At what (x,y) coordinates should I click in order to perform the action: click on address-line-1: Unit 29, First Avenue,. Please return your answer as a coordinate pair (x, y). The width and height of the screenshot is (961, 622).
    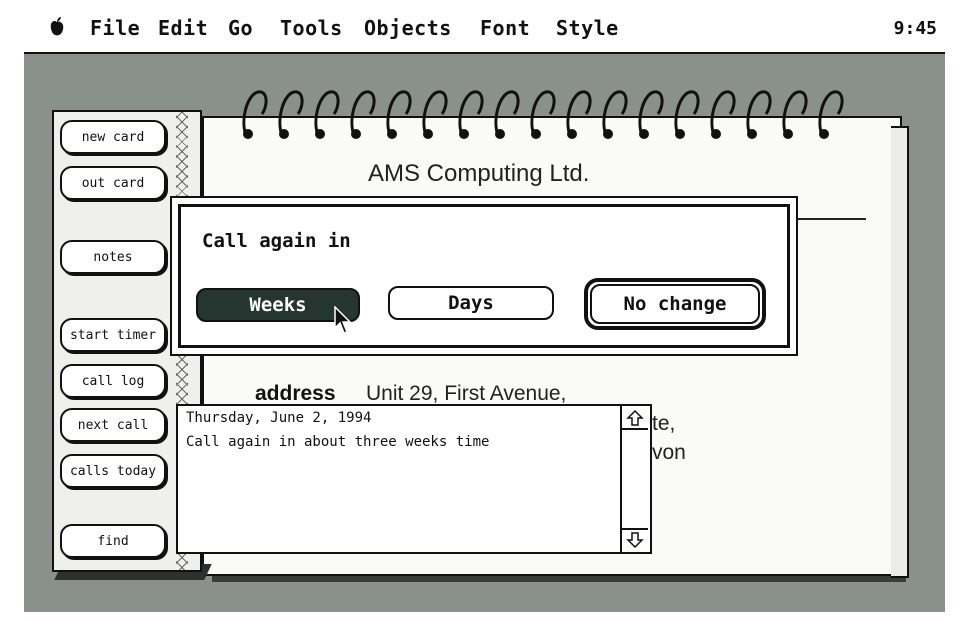
    Looking at the image, I should click on (466, 394).